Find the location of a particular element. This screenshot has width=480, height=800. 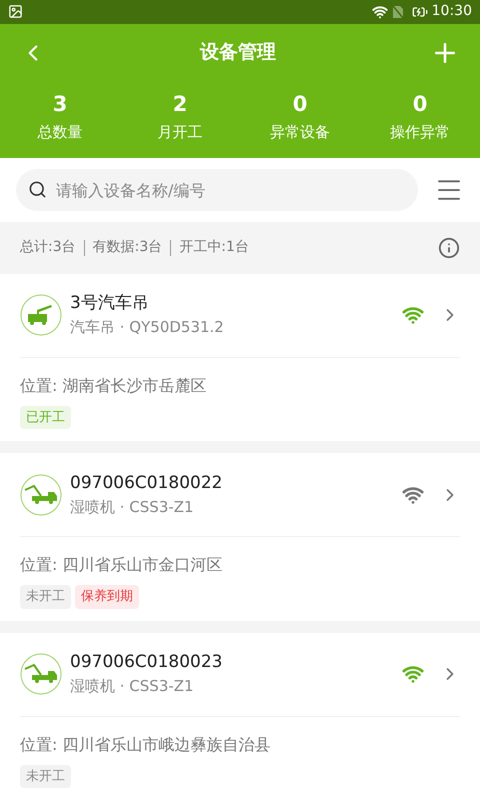

info-icon is located at coordinates (449, 247).